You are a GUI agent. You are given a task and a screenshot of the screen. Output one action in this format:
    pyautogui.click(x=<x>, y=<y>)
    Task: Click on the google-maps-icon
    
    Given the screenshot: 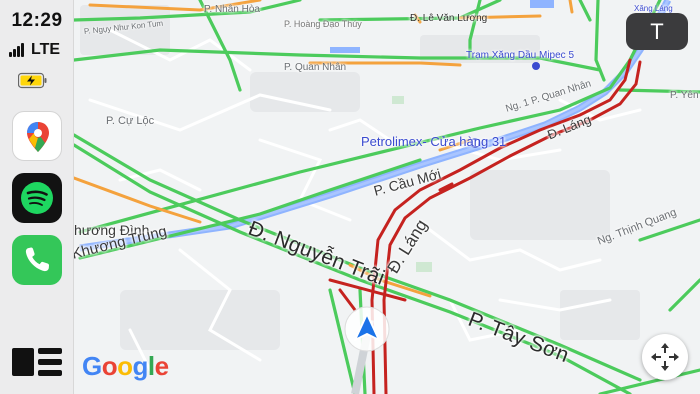 What is the action you would take?
    pyautogui.click(x=38, y=137)
    